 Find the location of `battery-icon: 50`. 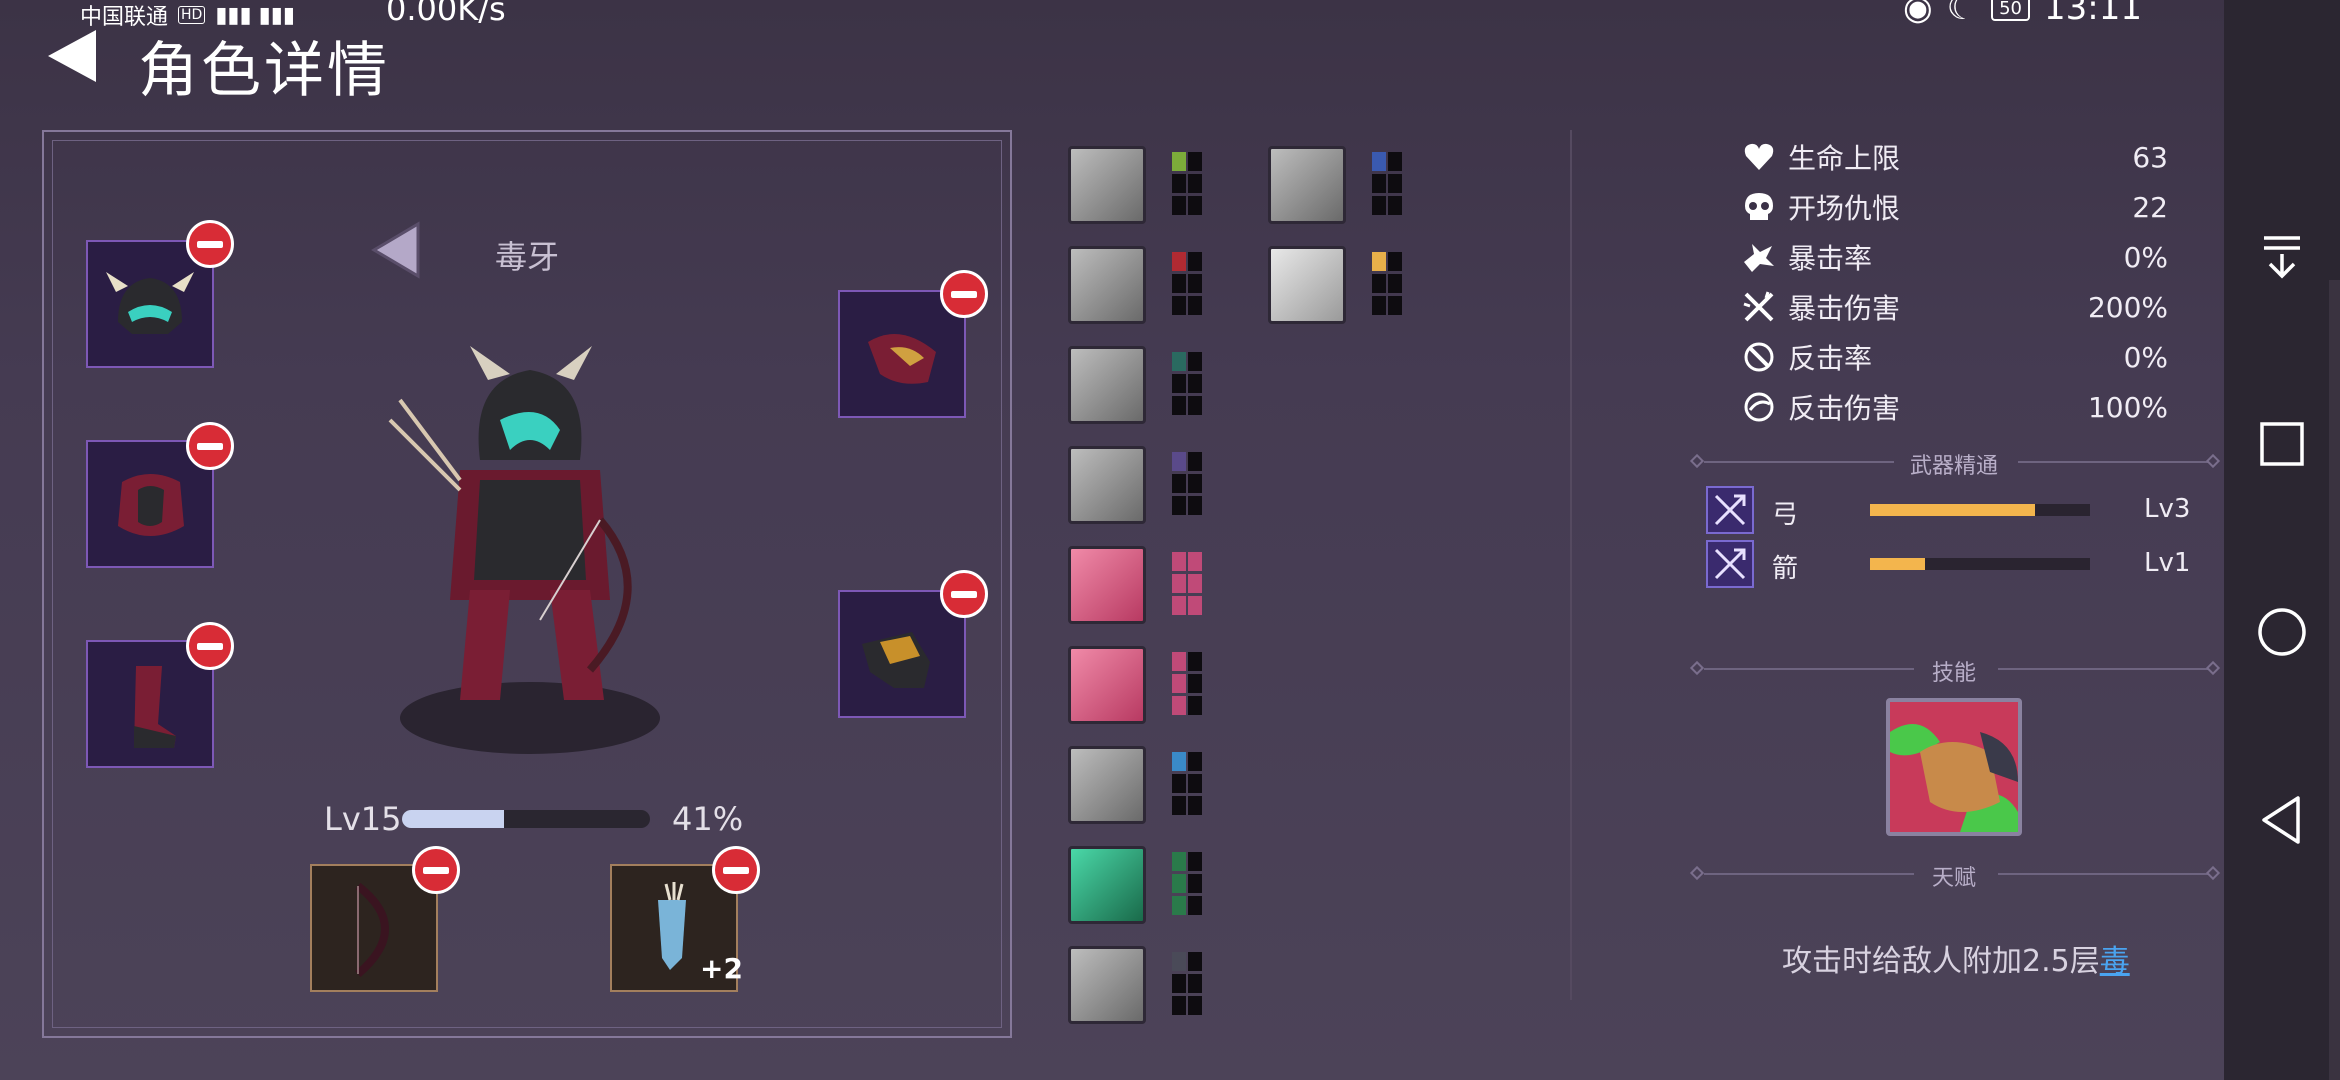

battery-icon: 50 is located at coordinates (2011, 10).